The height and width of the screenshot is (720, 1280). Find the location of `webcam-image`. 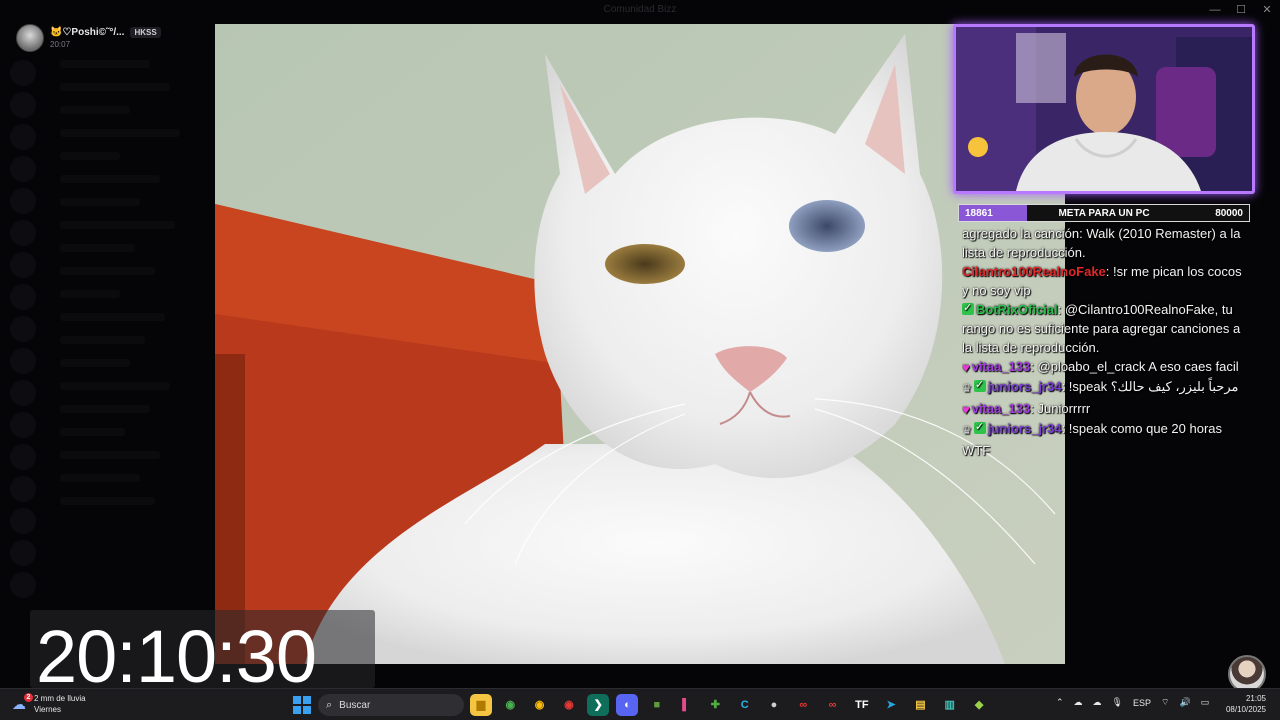

webcam-image is located at coordinates (1104, 109).